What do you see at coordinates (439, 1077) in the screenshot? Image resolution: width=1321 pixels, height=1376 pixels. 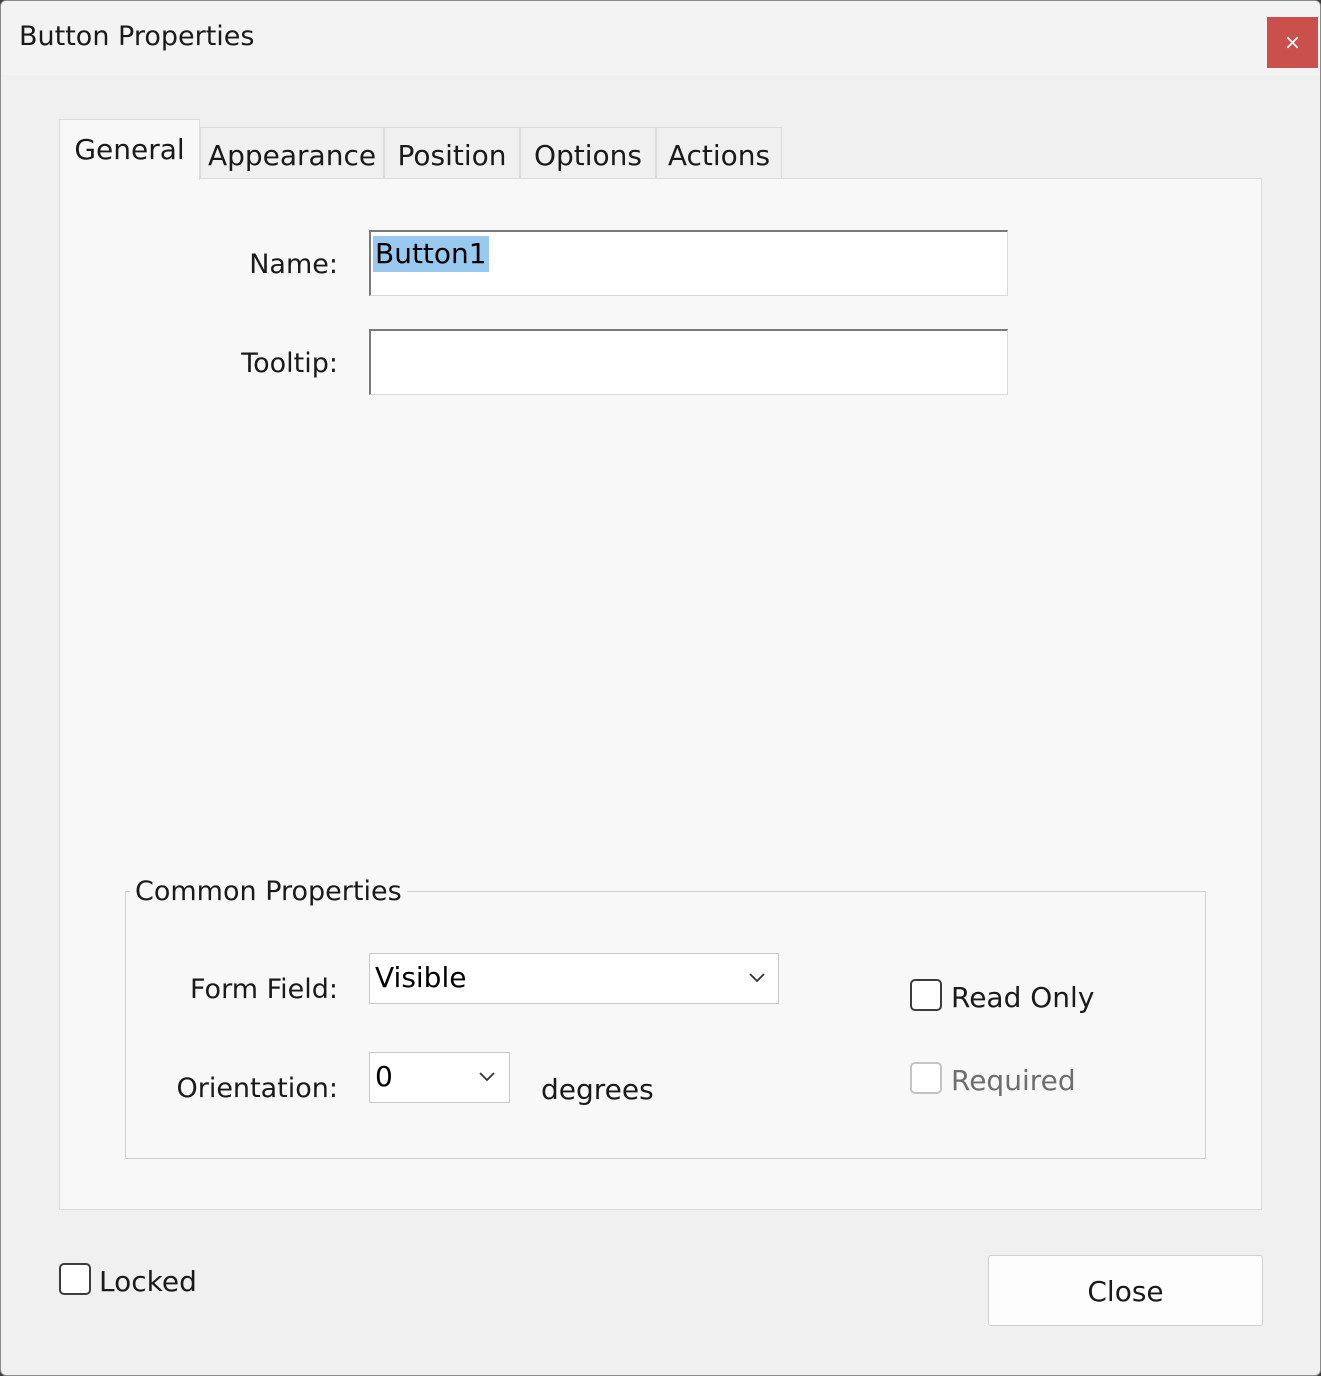 I see `orientation-dropdown: 0` at bounding box center [439, 1077].